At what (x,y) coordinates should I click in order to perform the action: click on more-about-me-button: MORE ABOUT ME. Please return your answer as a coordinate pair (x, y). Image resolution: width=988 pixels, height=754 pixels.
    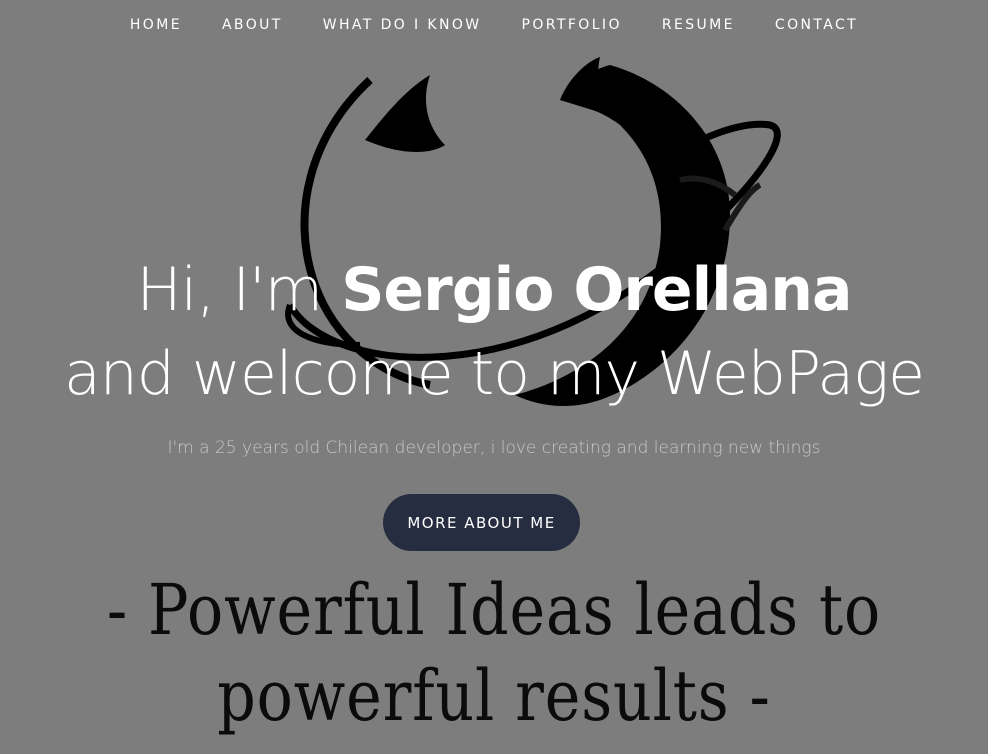
    Looking at the image, I should click on (481, 522).